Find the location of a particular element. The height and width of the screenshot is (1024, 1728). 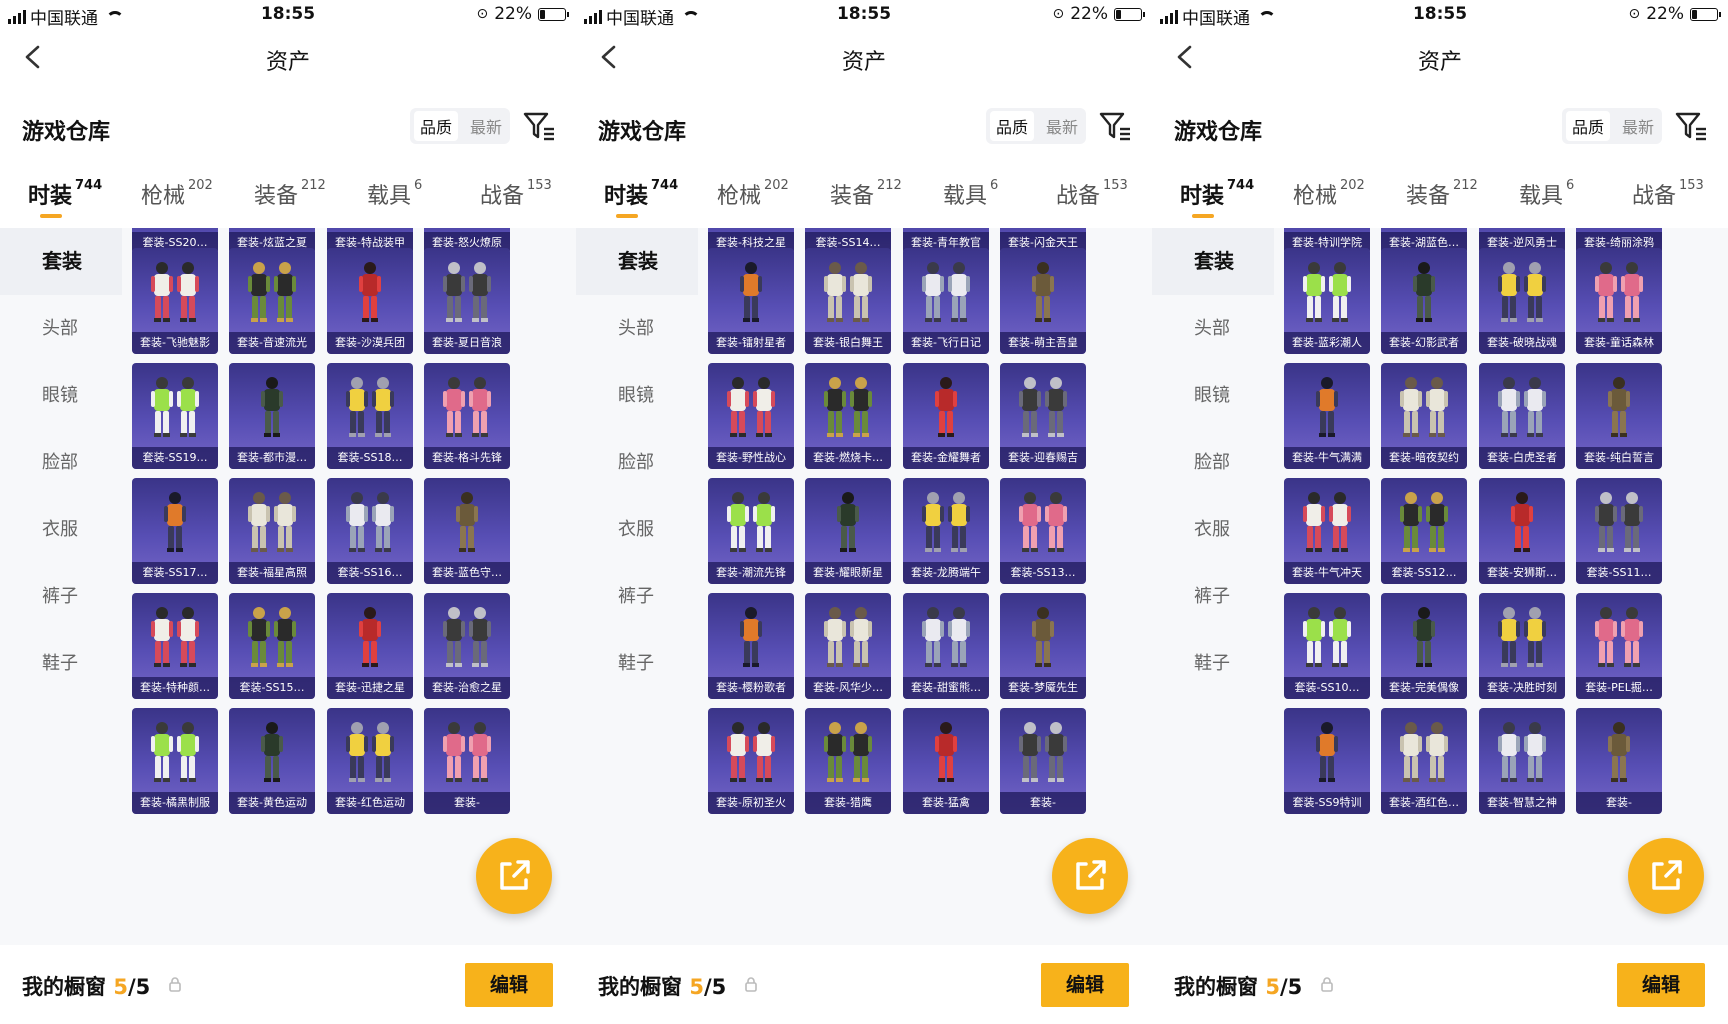

item-card: 套装-夏日音浪 is located at coordinates (467, 301).